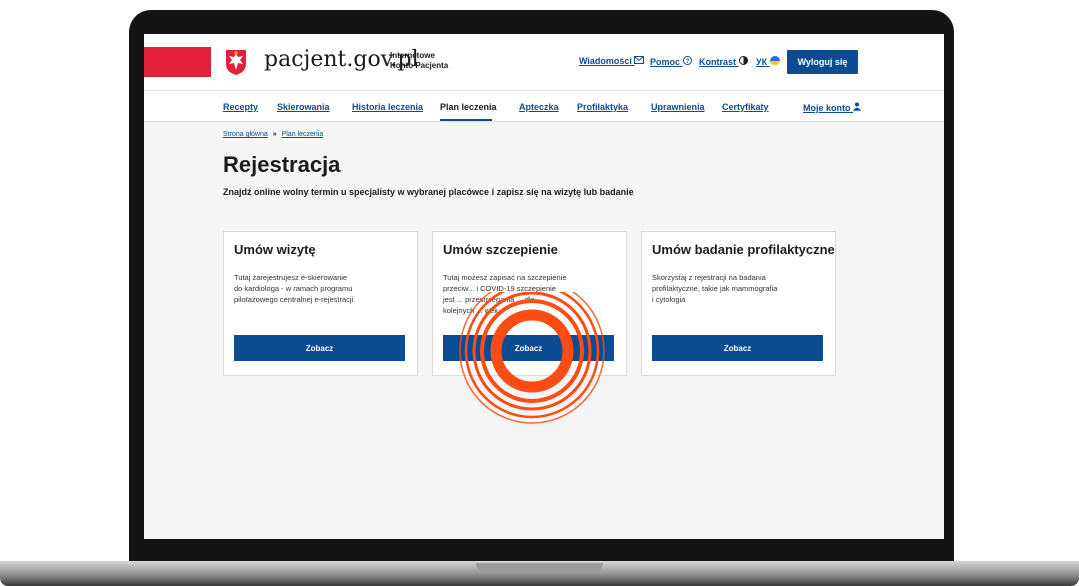  What do you see at coordinates (678, 107) in the screenshot?
I see `nav-uprawnienia: Uprawnienia` at bounding box center [678, 107].